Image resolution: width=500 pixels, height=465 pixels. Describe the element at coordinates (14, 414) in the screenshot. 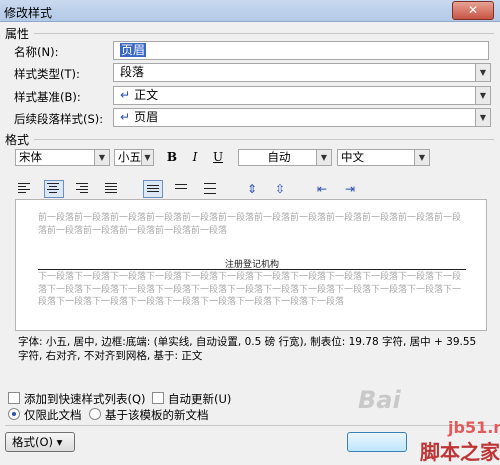

I see `only-this-document-radio` at that location.